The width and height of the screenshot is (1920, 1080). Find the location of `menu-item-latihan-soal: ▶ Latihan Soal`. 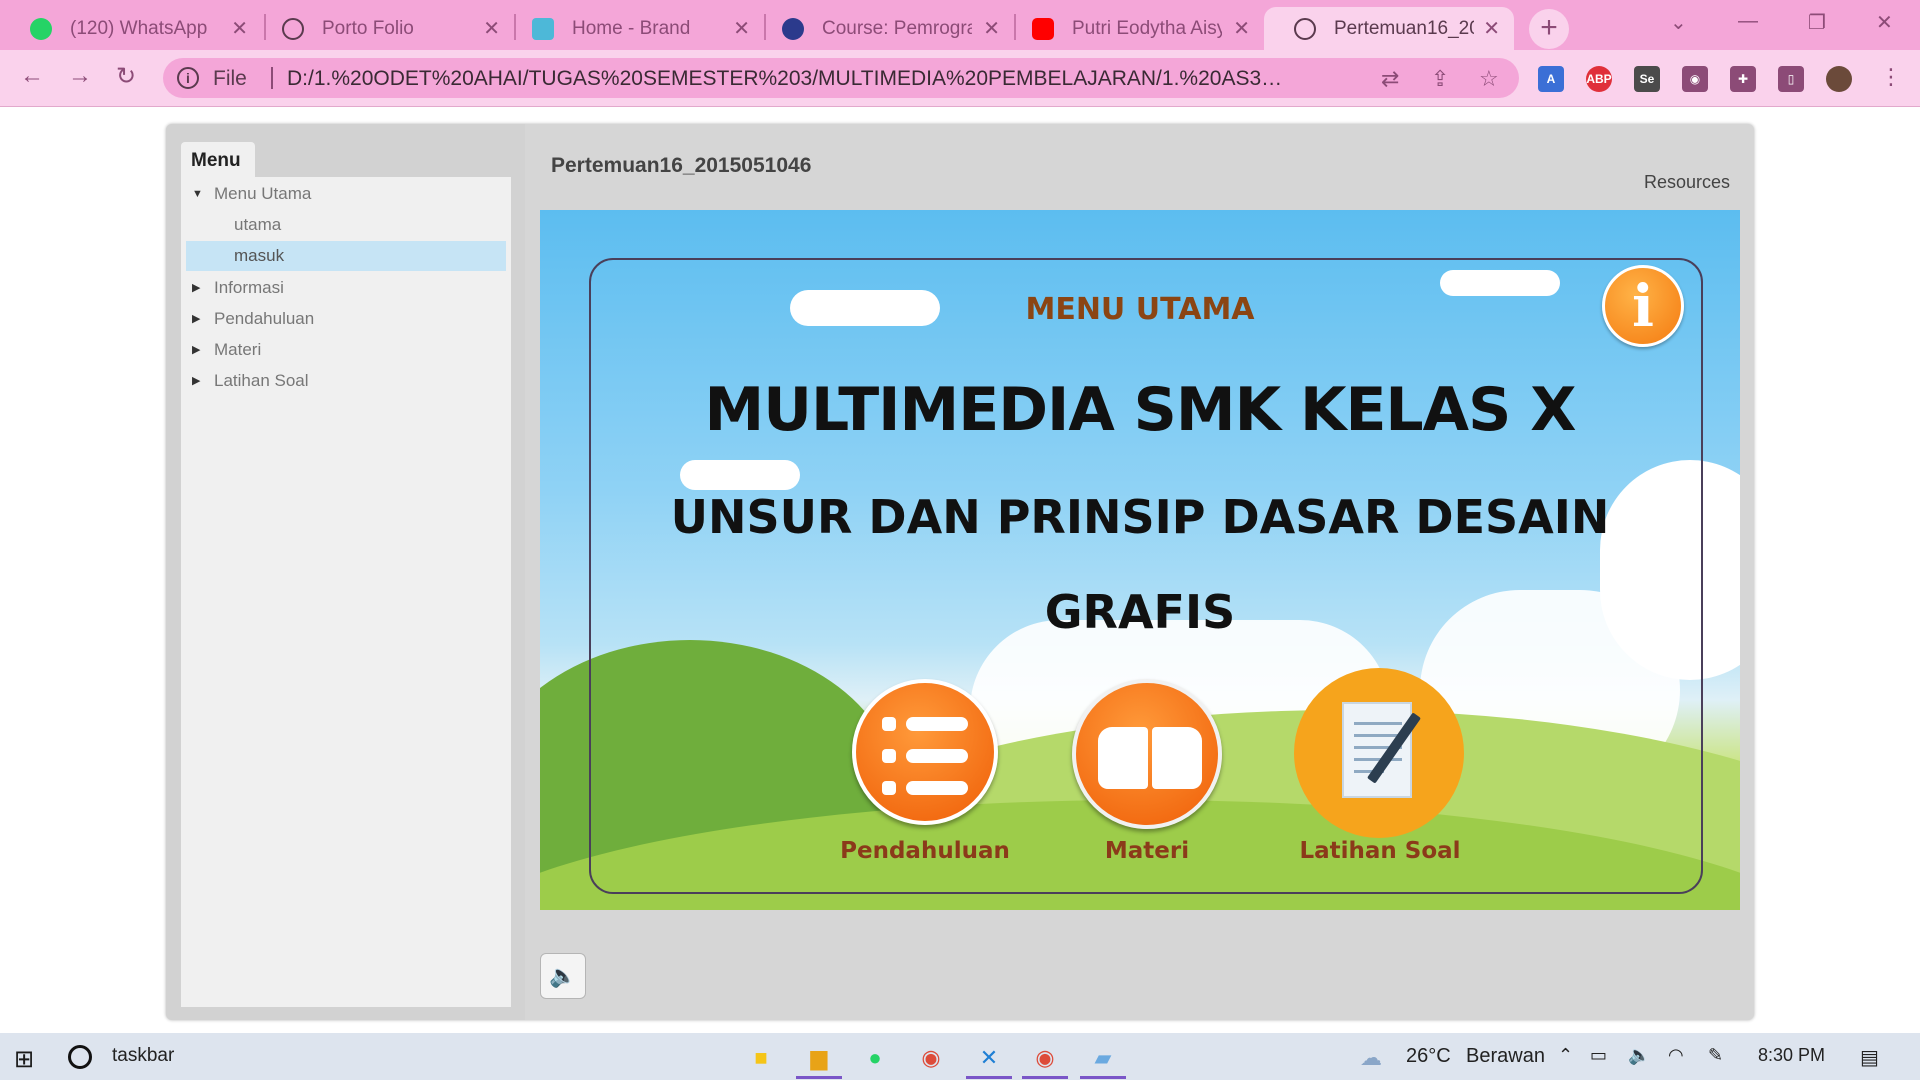

menu-item-latihan-soal: ▶ Latihan Soal is located at coordinates (346, 381).